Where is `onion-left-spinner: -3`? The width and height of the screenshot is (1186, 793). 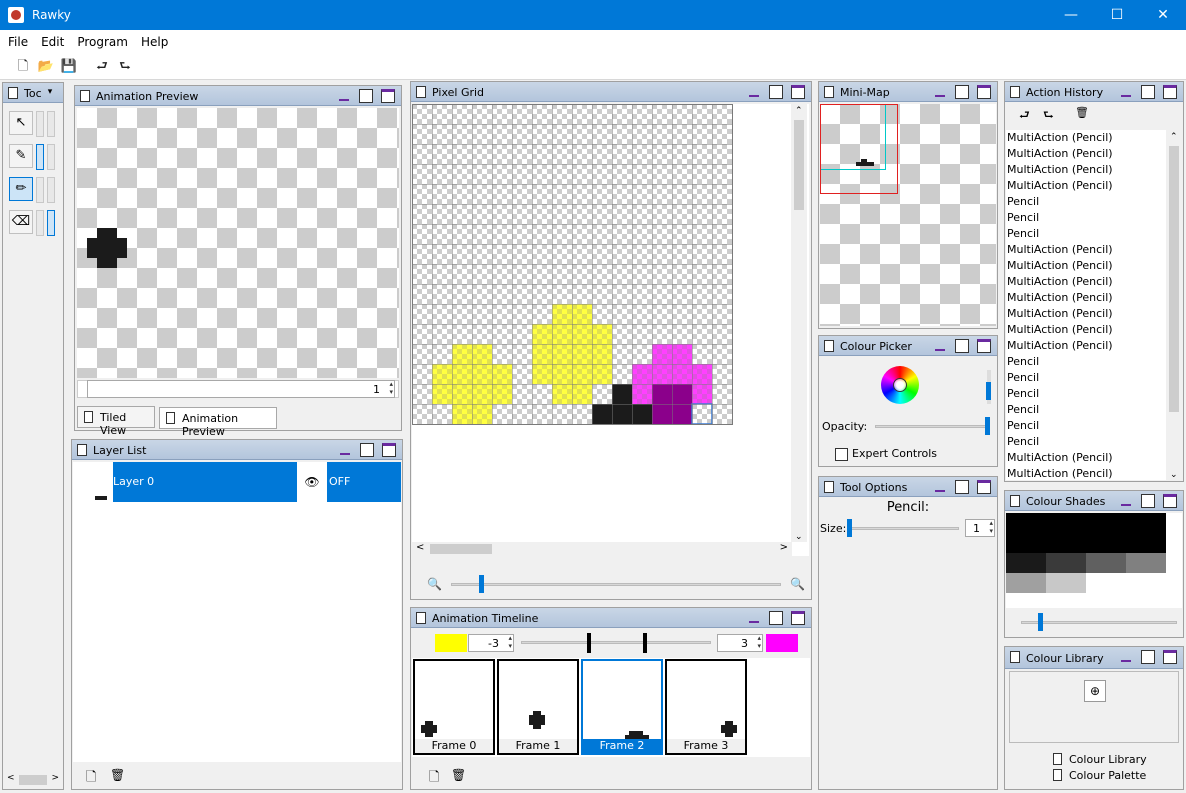 onion-left-spinner: -3 is located at coordinates (491, 643).